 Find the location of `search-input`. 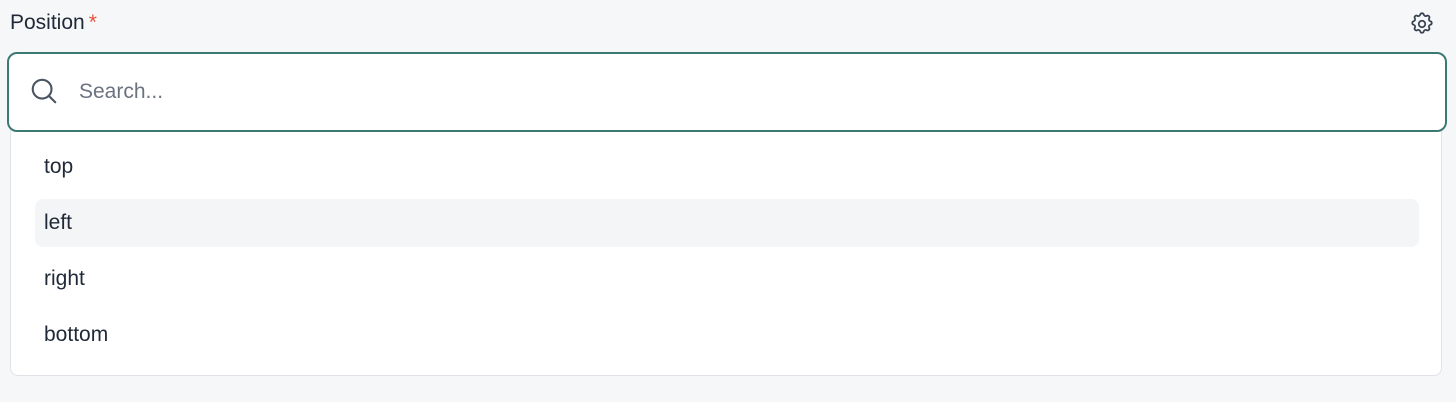

search-input is located at coordinates (744, 92).